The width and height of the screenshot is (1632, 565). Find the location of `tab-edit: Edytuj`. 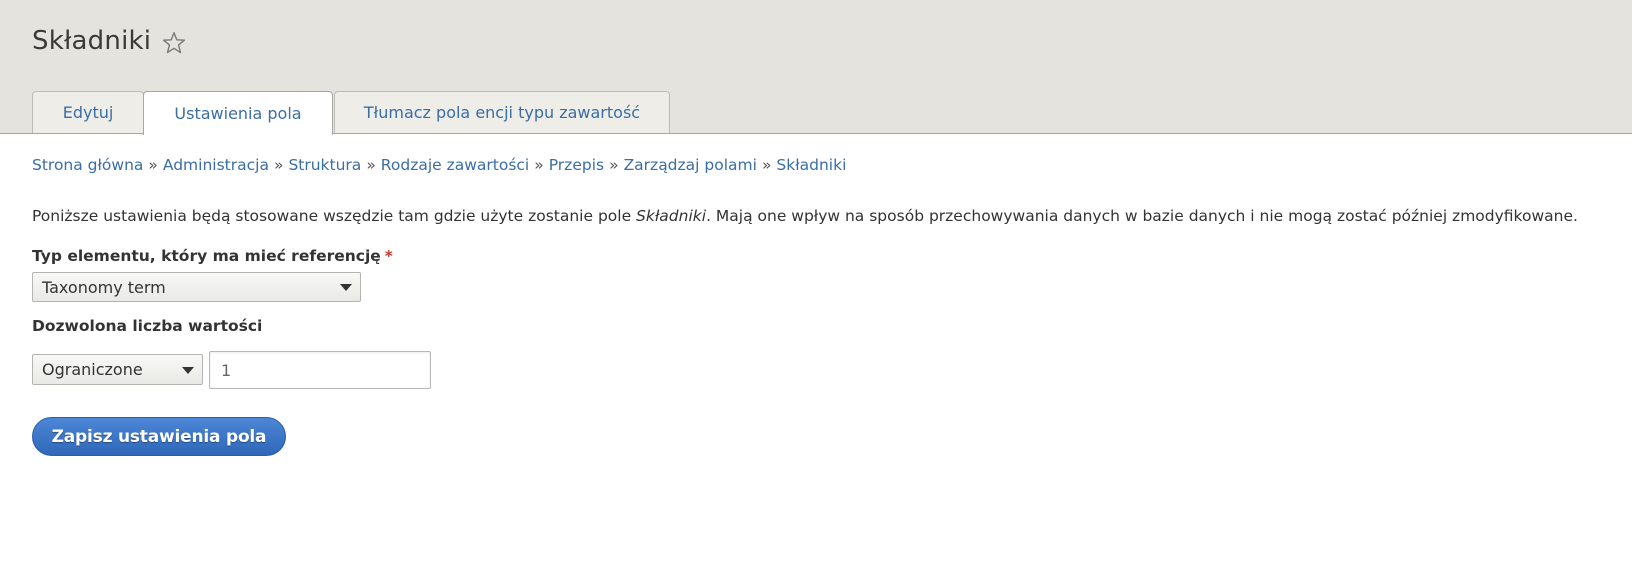

tab-edit: Edytuj is located at coordinates (88, 112).